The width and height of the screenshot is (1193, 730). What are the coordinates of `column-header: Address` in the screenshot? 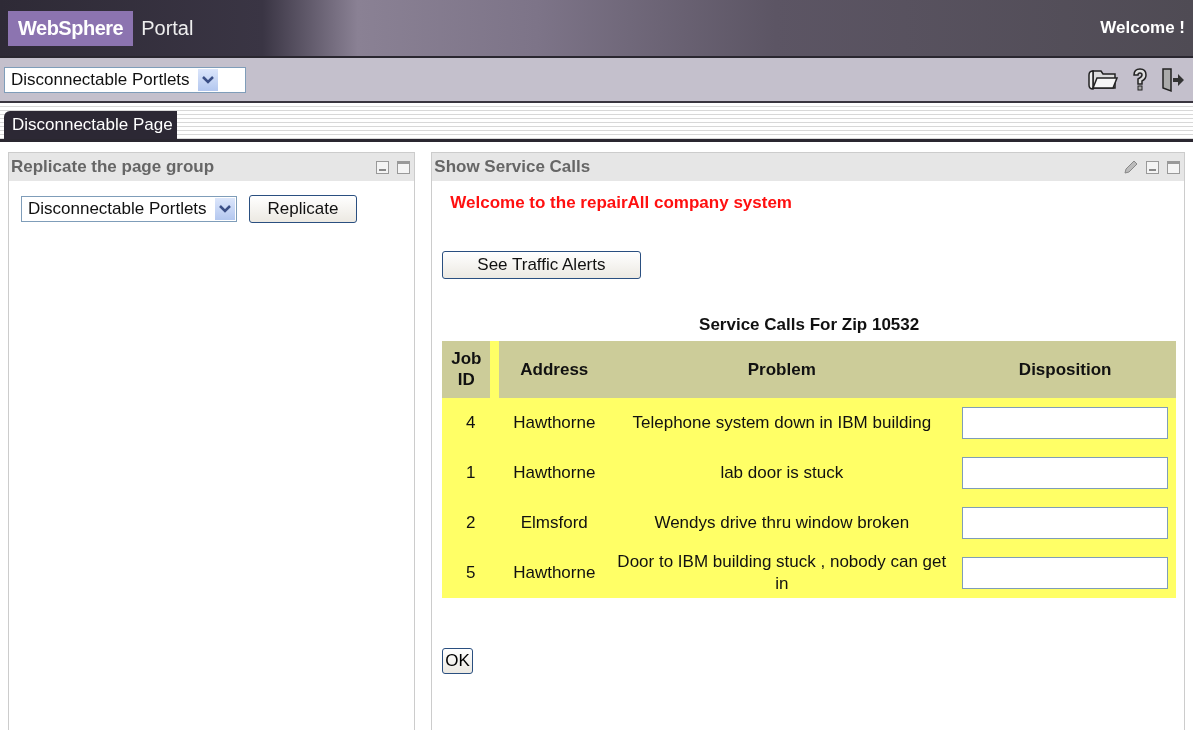 It's located at (554, 369).